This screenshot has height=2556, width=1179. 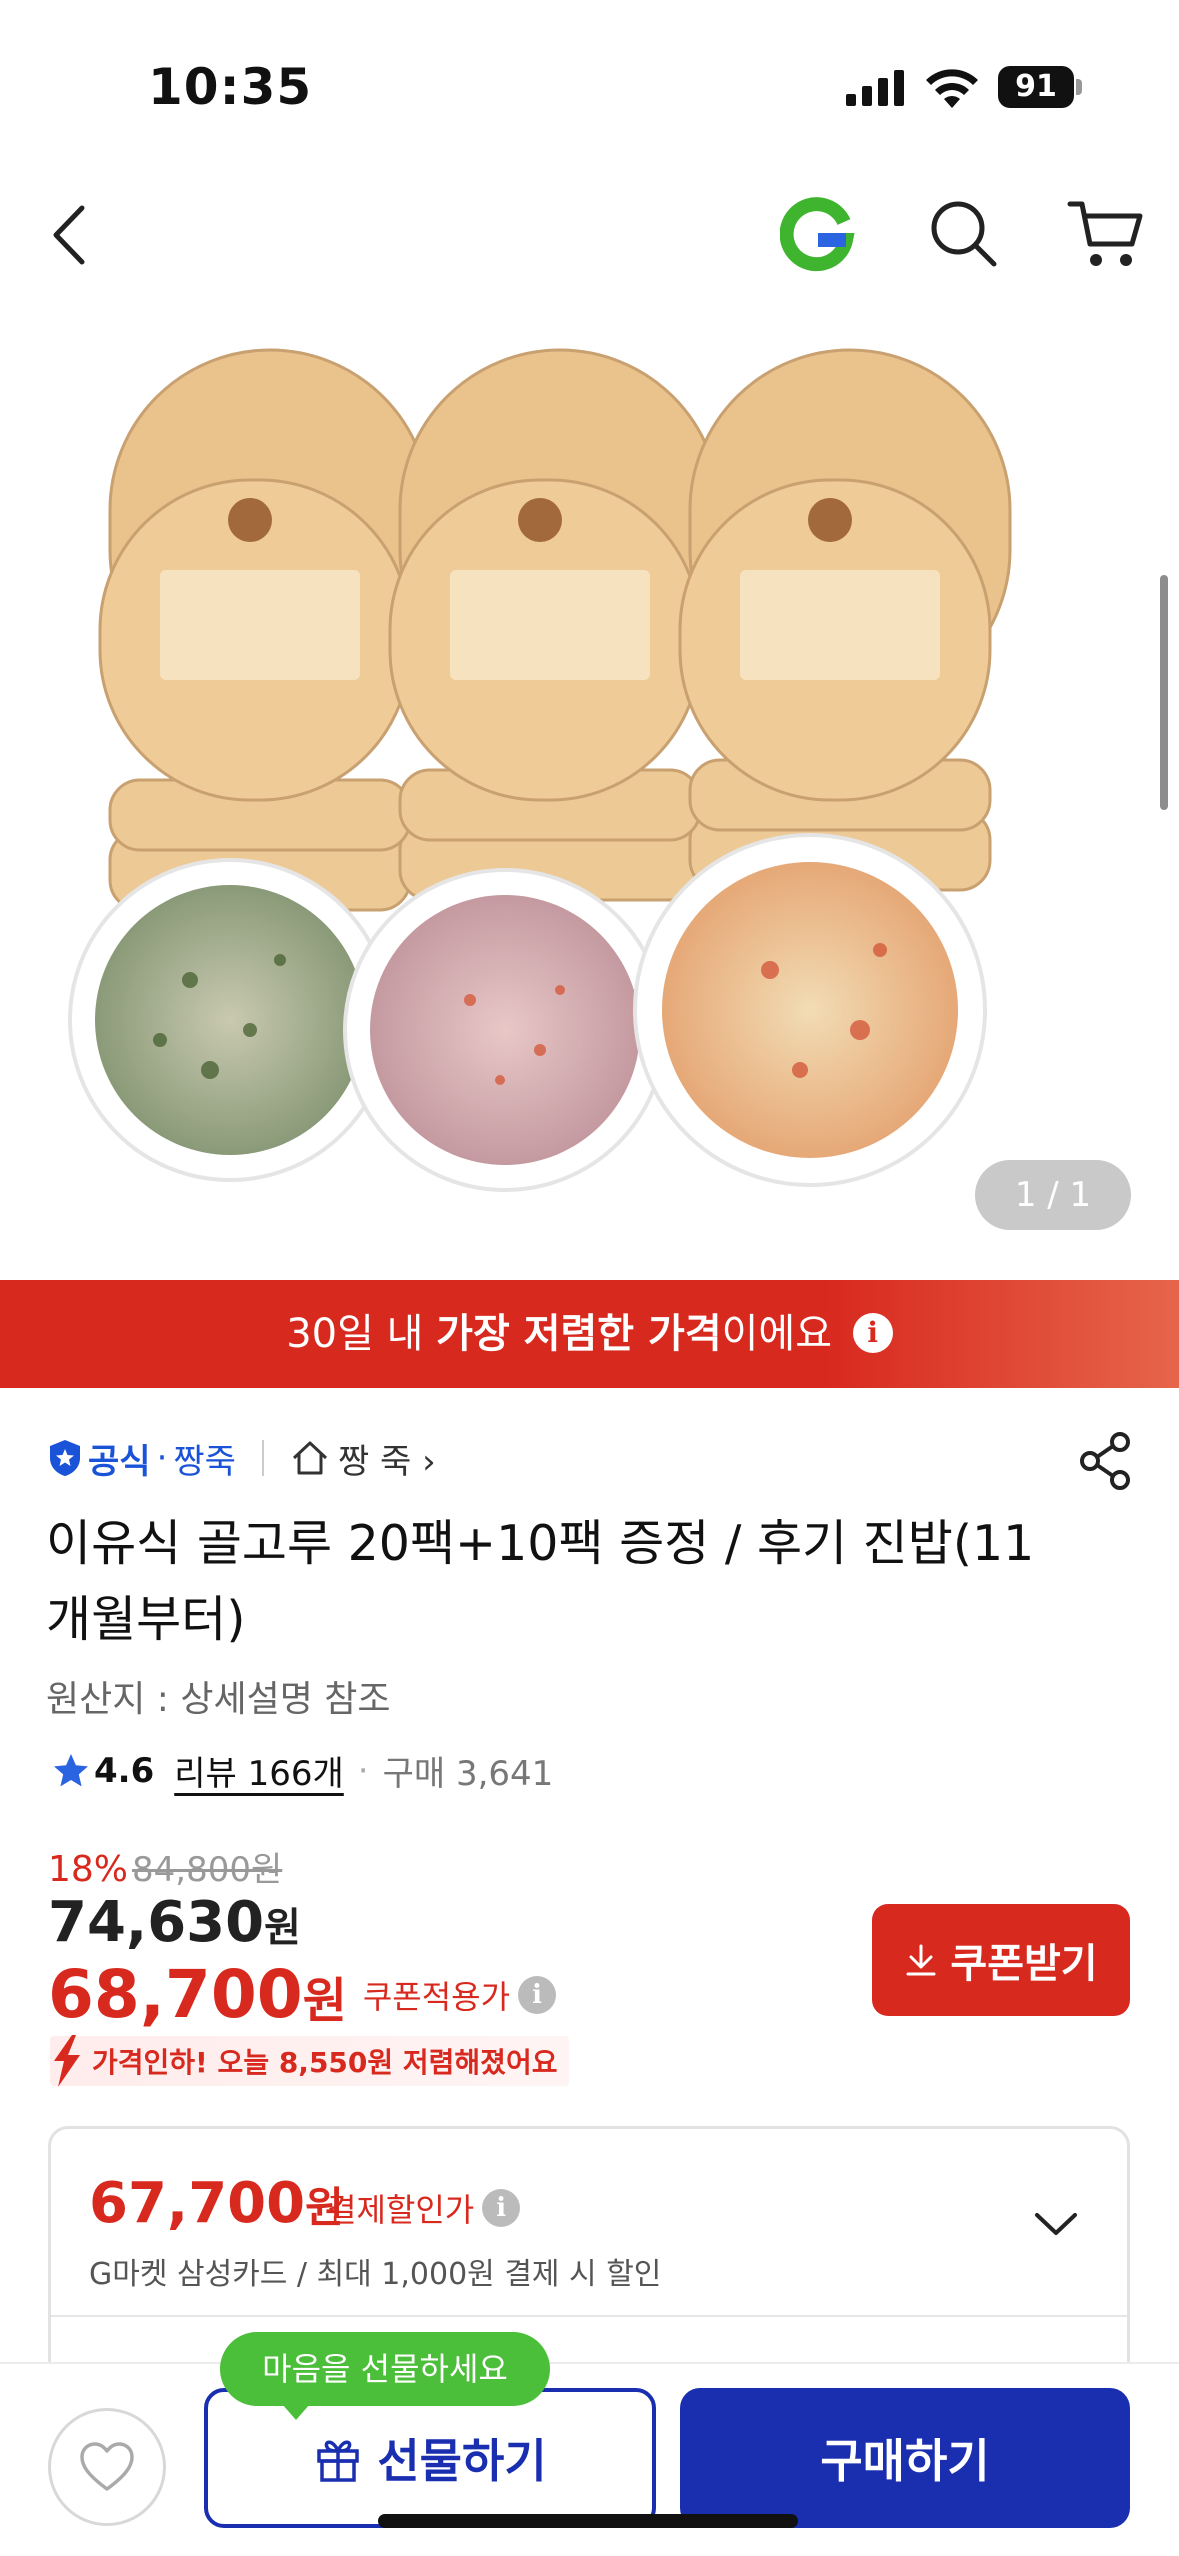 I want to click on download-icon, so click(x=921, y=1960).